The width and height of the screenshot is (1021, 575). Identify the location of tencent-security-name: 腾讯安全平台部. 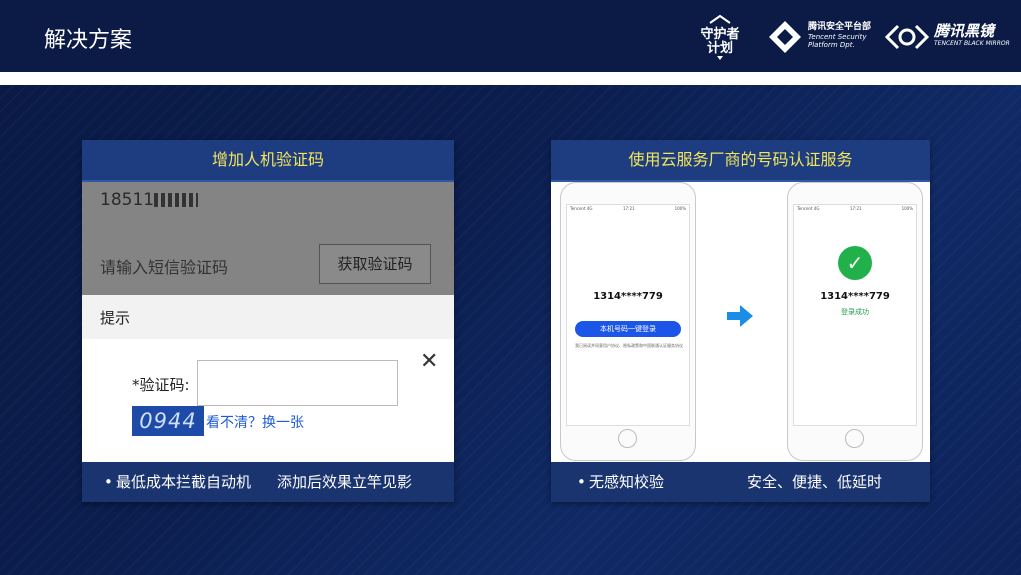
(840, 27).